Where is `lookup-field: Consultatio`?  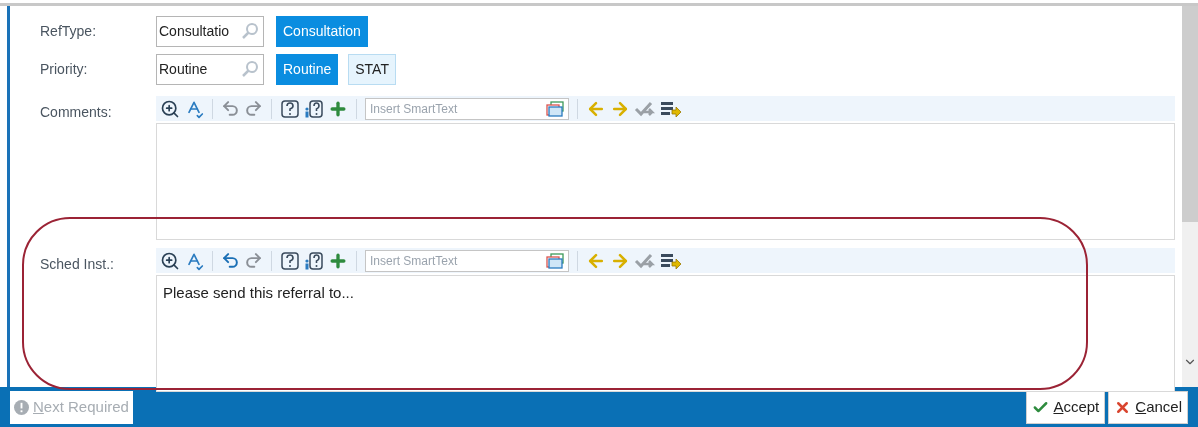 lookup-field: Consultatio is located at coordinates (210, 31).